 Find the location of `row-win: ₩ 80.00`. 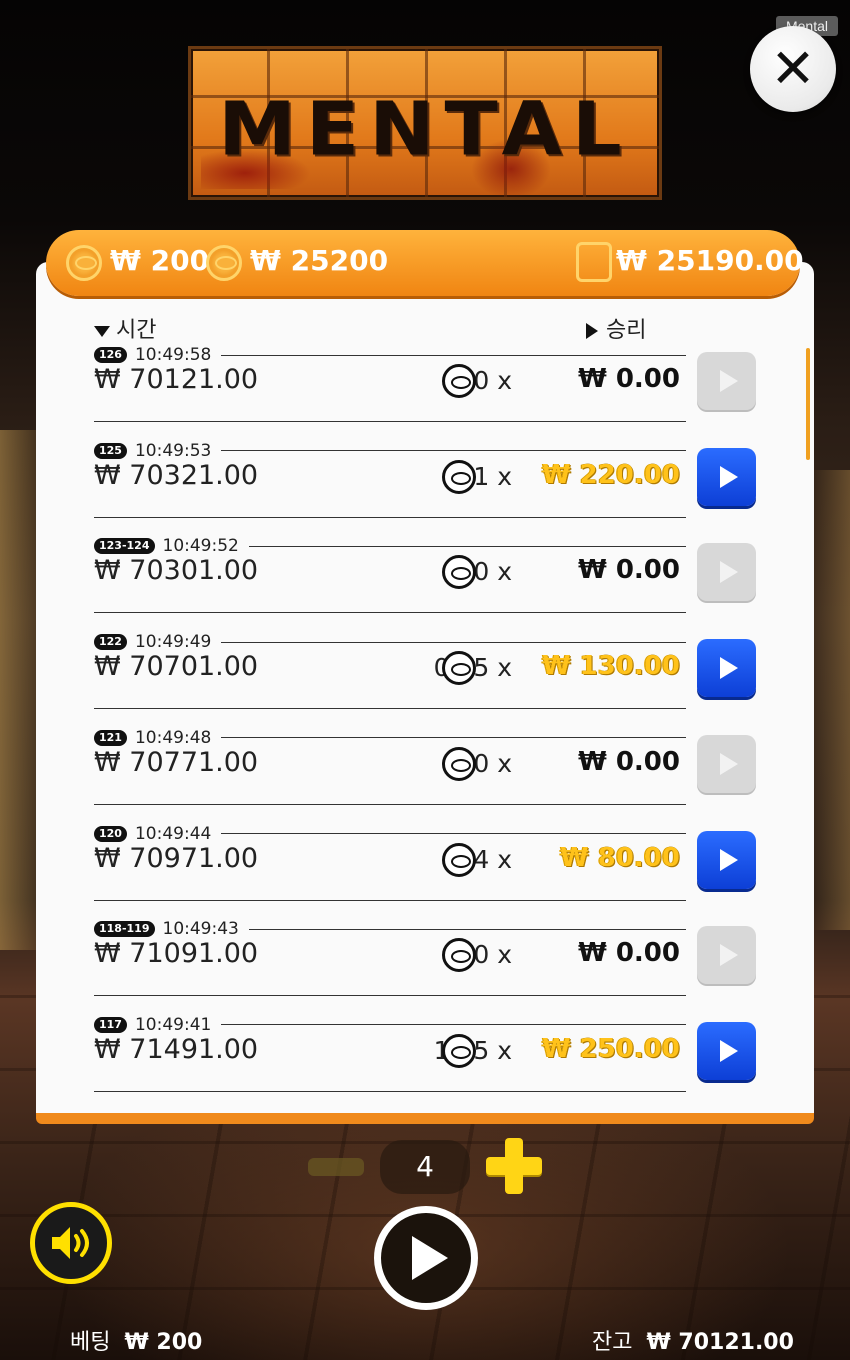

row-win: ₩ 80.00 is located at coordinates (620, 857).